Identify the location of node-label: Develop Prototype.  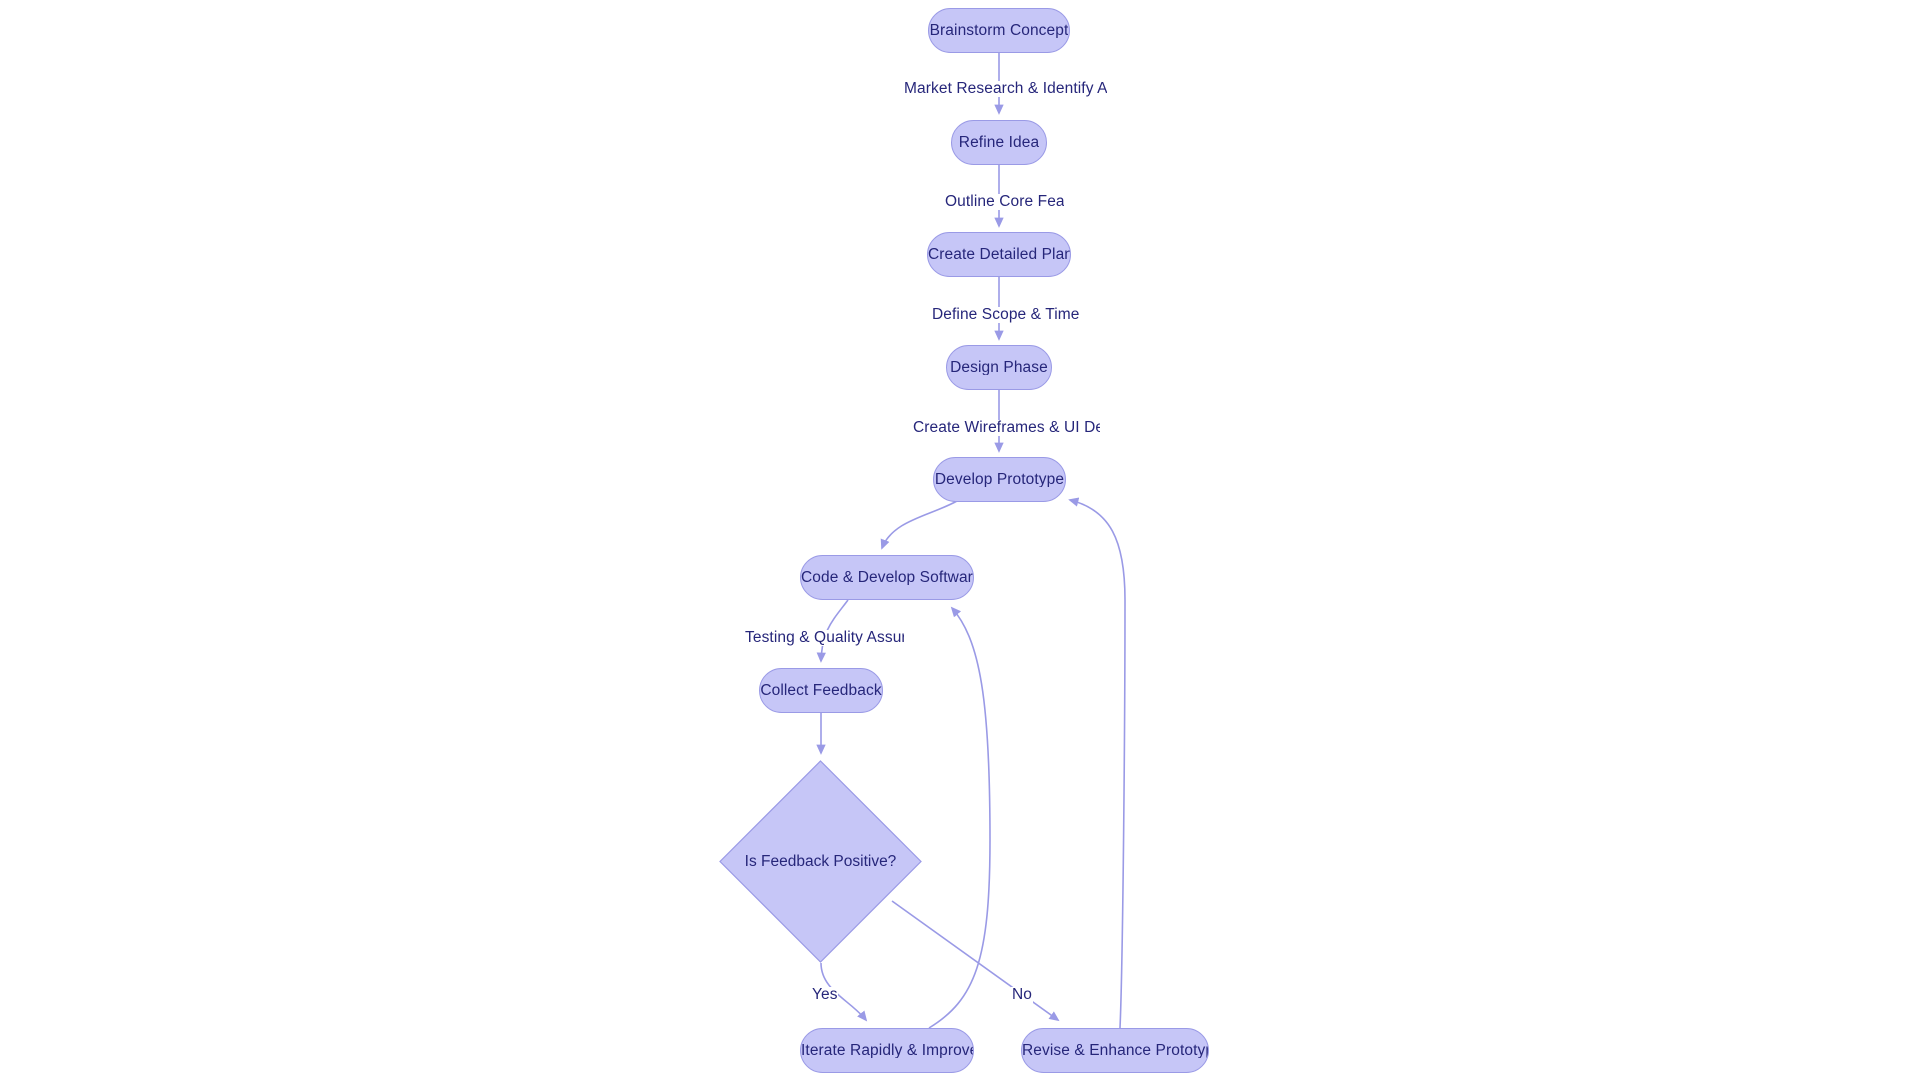
(999, 479).